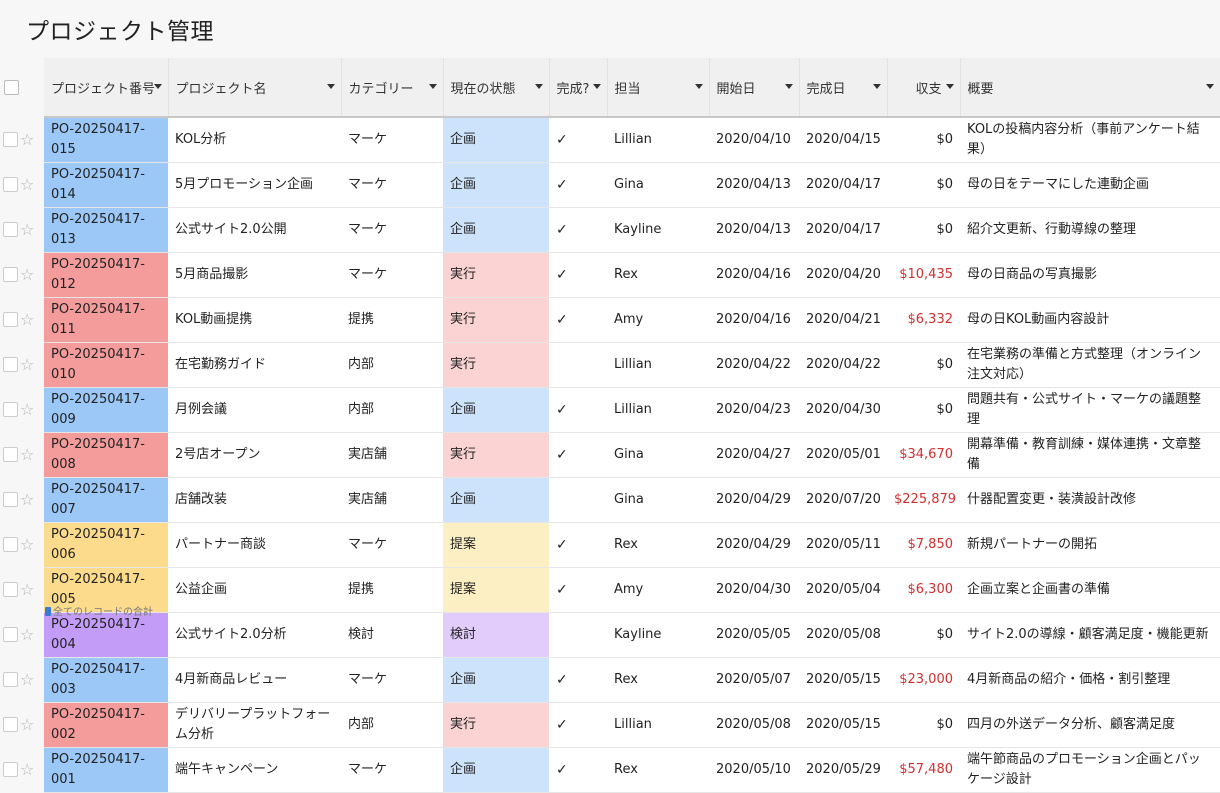 This screenshot has width=1220, height=793. What do you see at coordinates (843, 88) in the screenshot?
I see `column-header-end: 完成日` at bounding box center [843, 88].